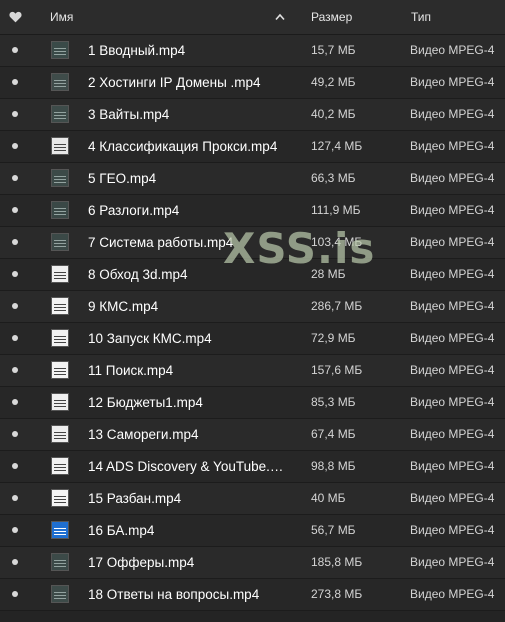 The image size is (505, 622). What do you see at coordinates (134, 210) in the screenshot?
I see `file-name: 6 Разлоги.mp4` at bounding box center [134, 210].